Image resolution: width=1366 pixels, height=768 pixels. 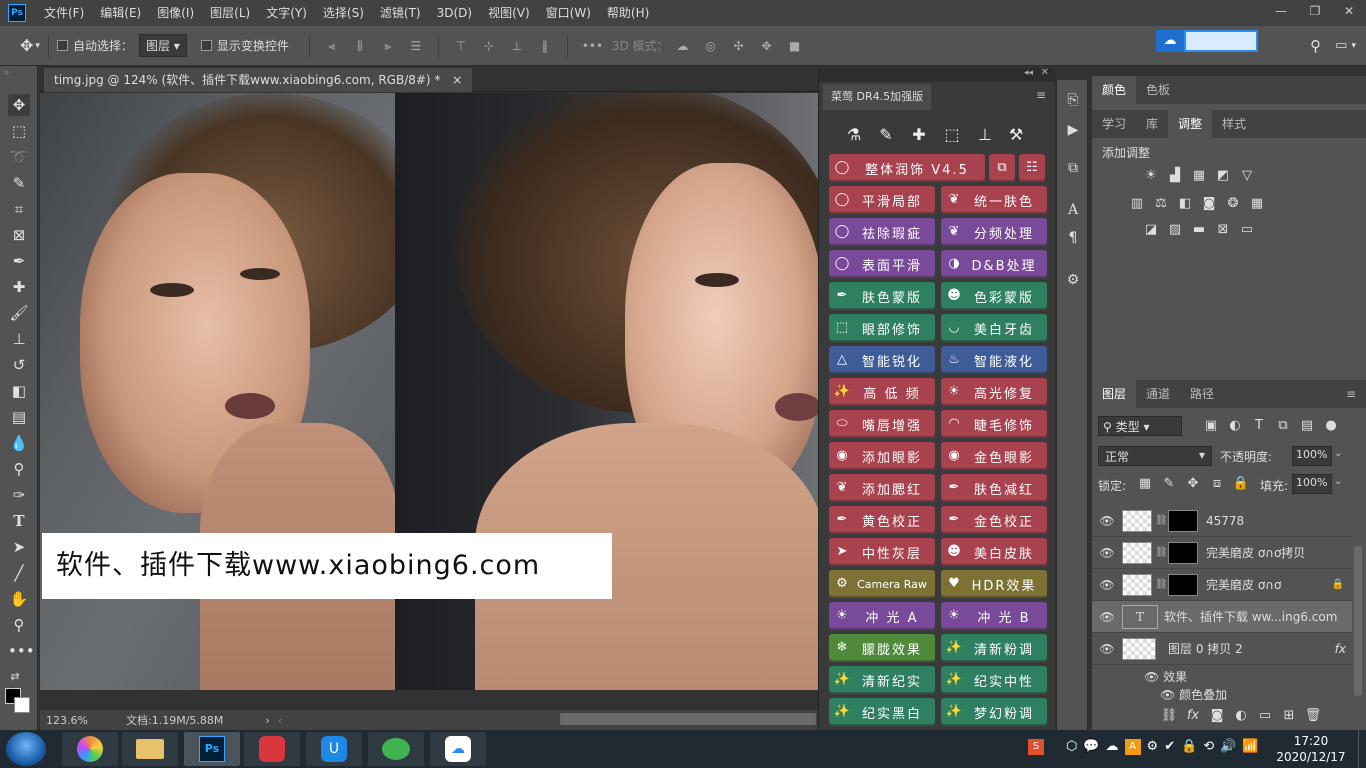 I want to click on zoom-tool-icon: ⚲, so click(x=19, y=625).